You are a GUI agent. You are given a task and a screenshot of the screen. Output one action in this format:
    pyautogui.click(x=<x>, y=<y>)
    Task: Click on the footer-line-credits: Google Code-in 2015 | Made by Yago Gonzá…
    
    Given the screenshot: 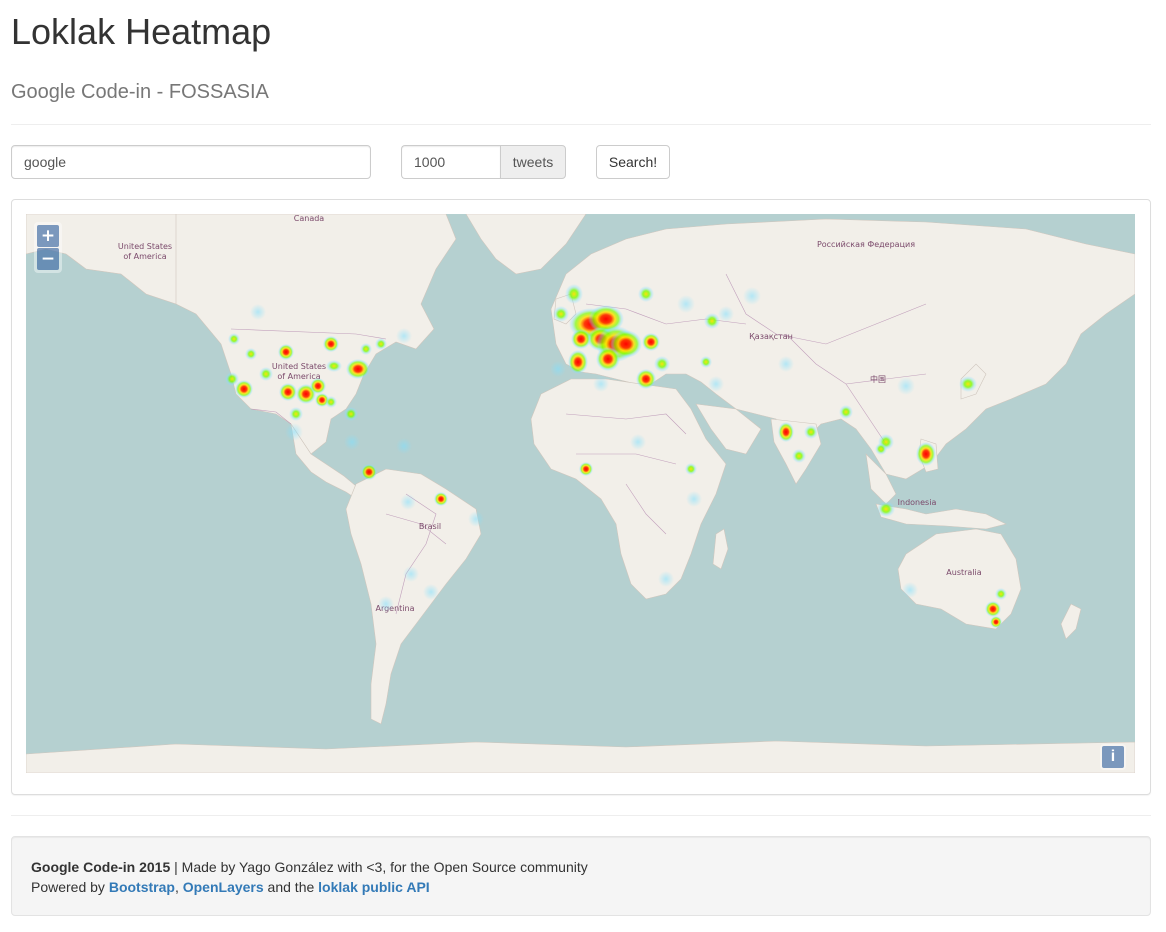 What is the action you would take?
    pyautogui.click(x=581, y=867)
    